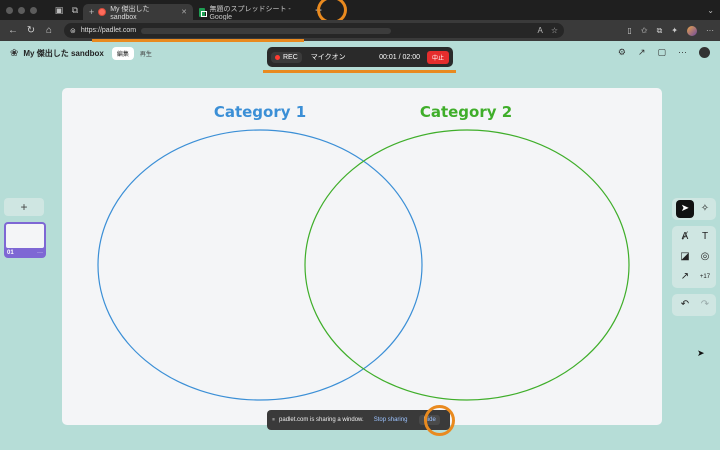 This screenshot has width=720, height=450. Describe the element at coordinates (674, 30) in the screenshot. I see `extensions-icon: ✦` at that location.